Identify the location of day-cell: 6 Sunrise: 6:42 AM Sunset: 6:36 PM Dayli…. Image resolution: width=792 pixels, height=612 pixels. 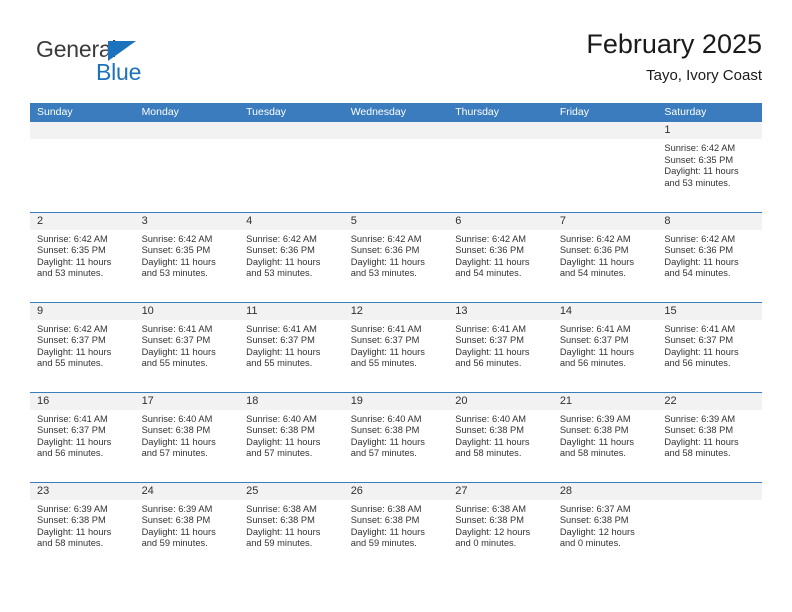
(500, 256).